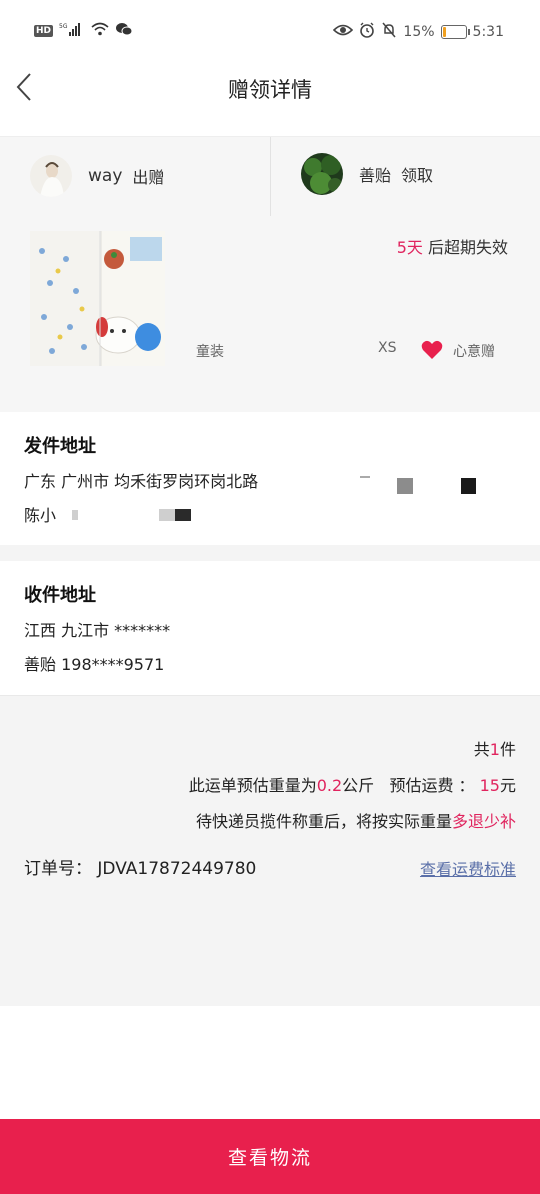 This screenshot has width=540, height=1194. I want to click on note-highlight: 多退少补, so click(483, 821).